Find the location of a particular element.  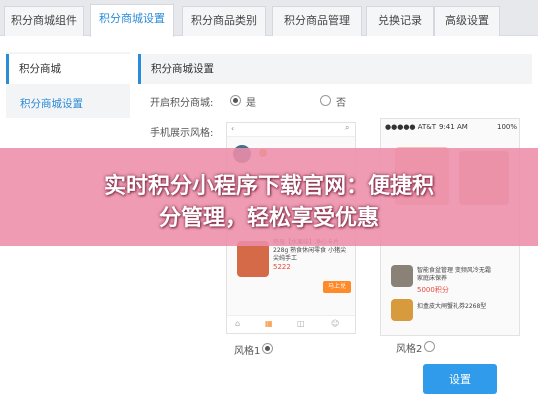

product-image is located at coordinates (253, 259).